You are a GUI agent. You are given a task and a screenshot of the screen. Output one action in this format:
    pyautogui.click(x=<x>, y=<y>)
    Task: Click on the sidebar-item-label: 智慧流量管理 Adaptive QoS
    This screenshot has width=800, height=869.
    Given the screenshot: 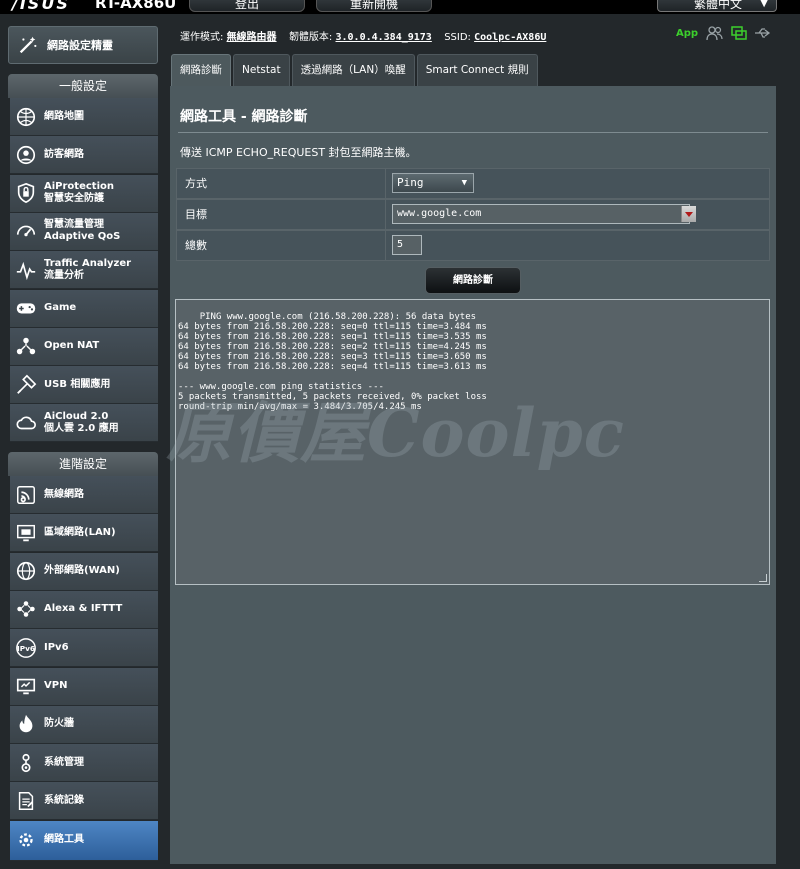 What is the action you would take?
    pyautogui.click(x=82, y=231)
    